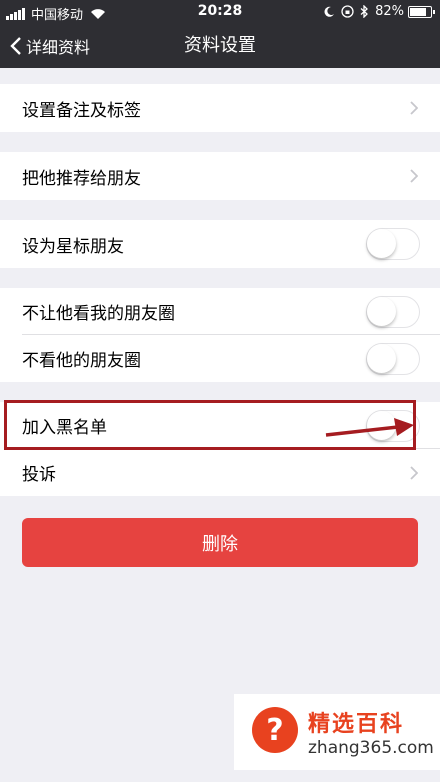 The width and height of the screenshot is (440, 782). What do you see at coordinates (220, 472) in the screenshot?
I see `settings-item-complain: 投诉` at bounding box center [220, 472].